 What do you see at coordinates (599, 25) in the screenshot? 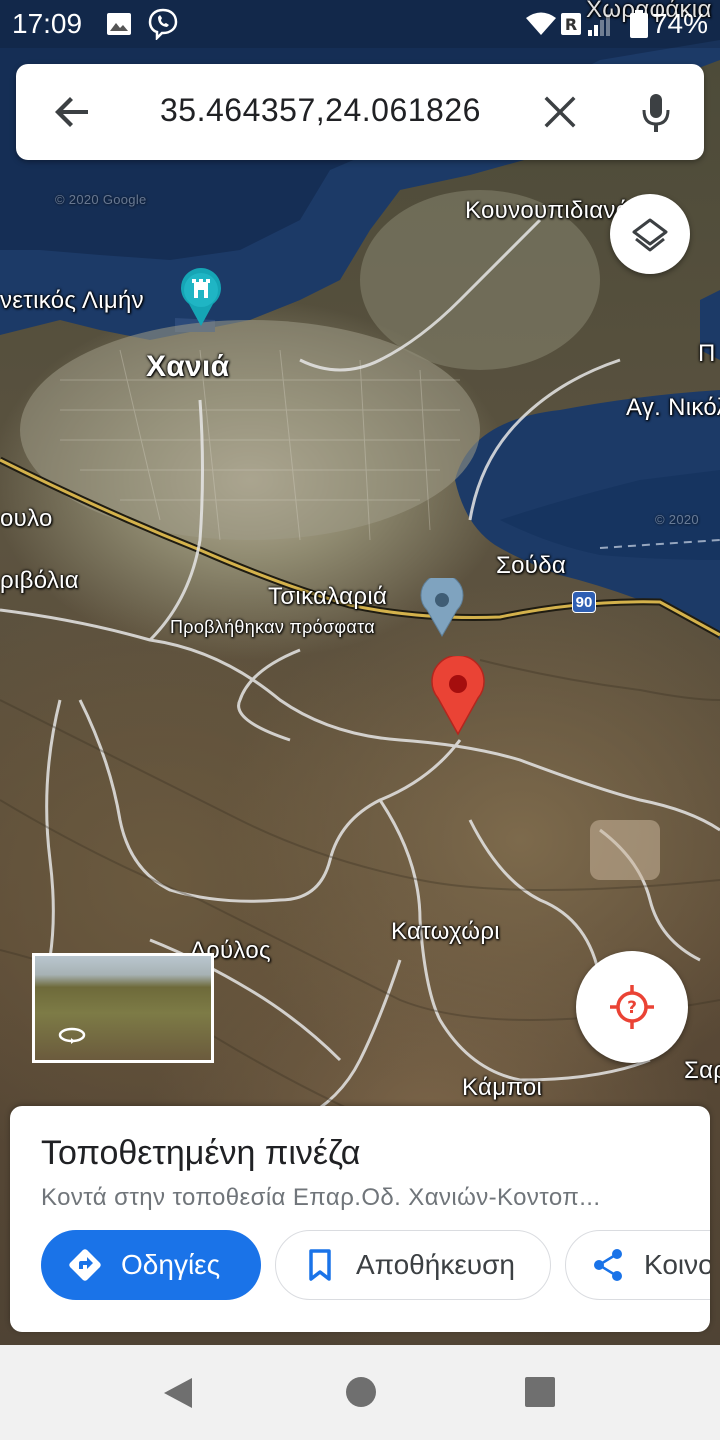
I see `signal-icon` at bounding box center [599, 25].